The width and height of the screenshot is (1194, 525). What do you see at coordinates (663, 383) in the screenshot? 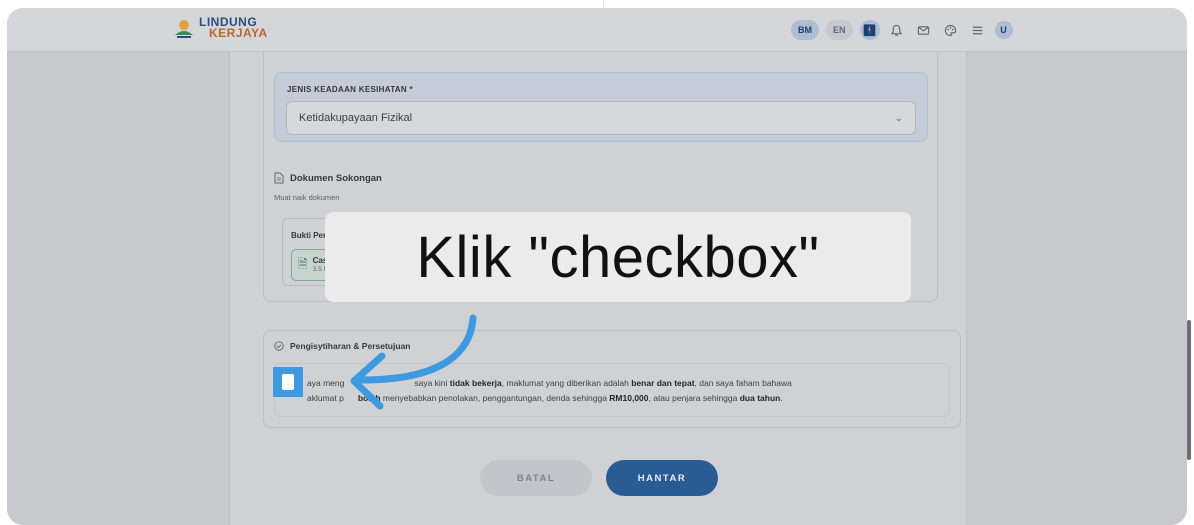
I see `decl-l1-bold2: benar dan tepat` at bounding box center [663, 383].